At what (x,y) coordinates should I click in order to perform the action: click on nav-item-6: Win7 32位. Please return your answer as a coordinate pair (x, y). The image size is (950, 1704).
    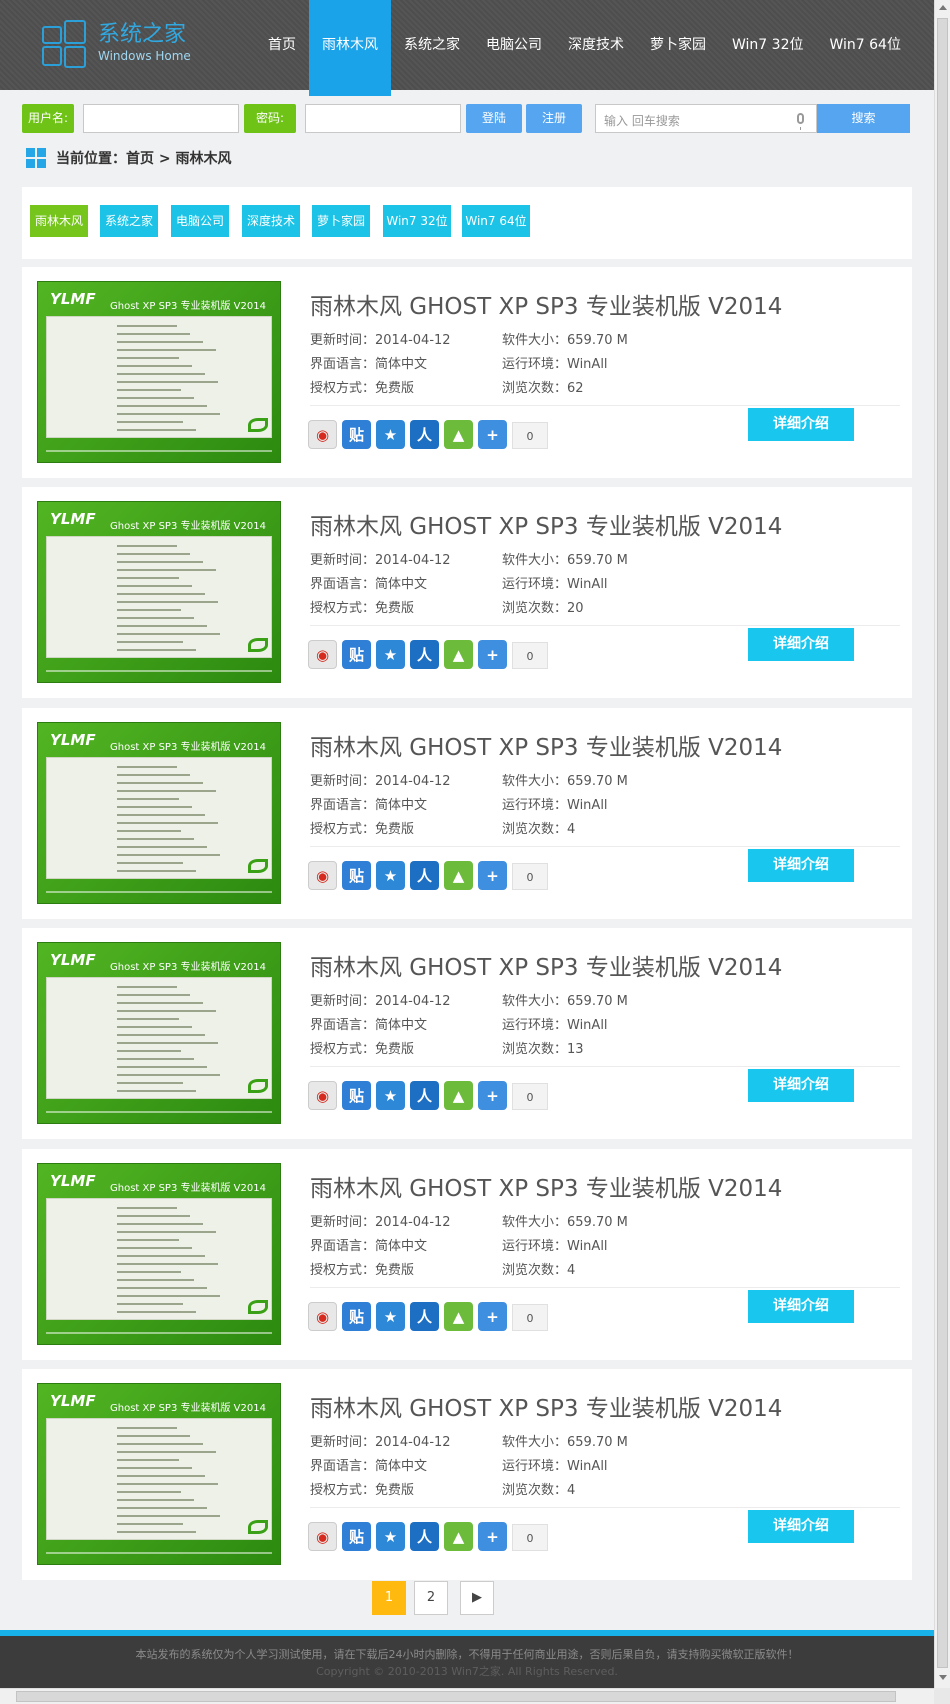
    Looking at the image, I should click on (767, 45).